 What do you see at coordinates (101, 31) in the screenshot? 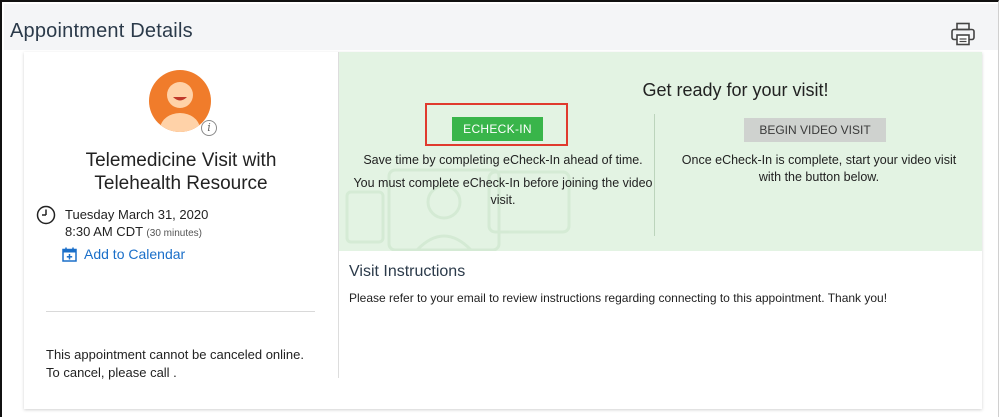
I see `page-title: Appointment Details` at bounding box center [101, 31].